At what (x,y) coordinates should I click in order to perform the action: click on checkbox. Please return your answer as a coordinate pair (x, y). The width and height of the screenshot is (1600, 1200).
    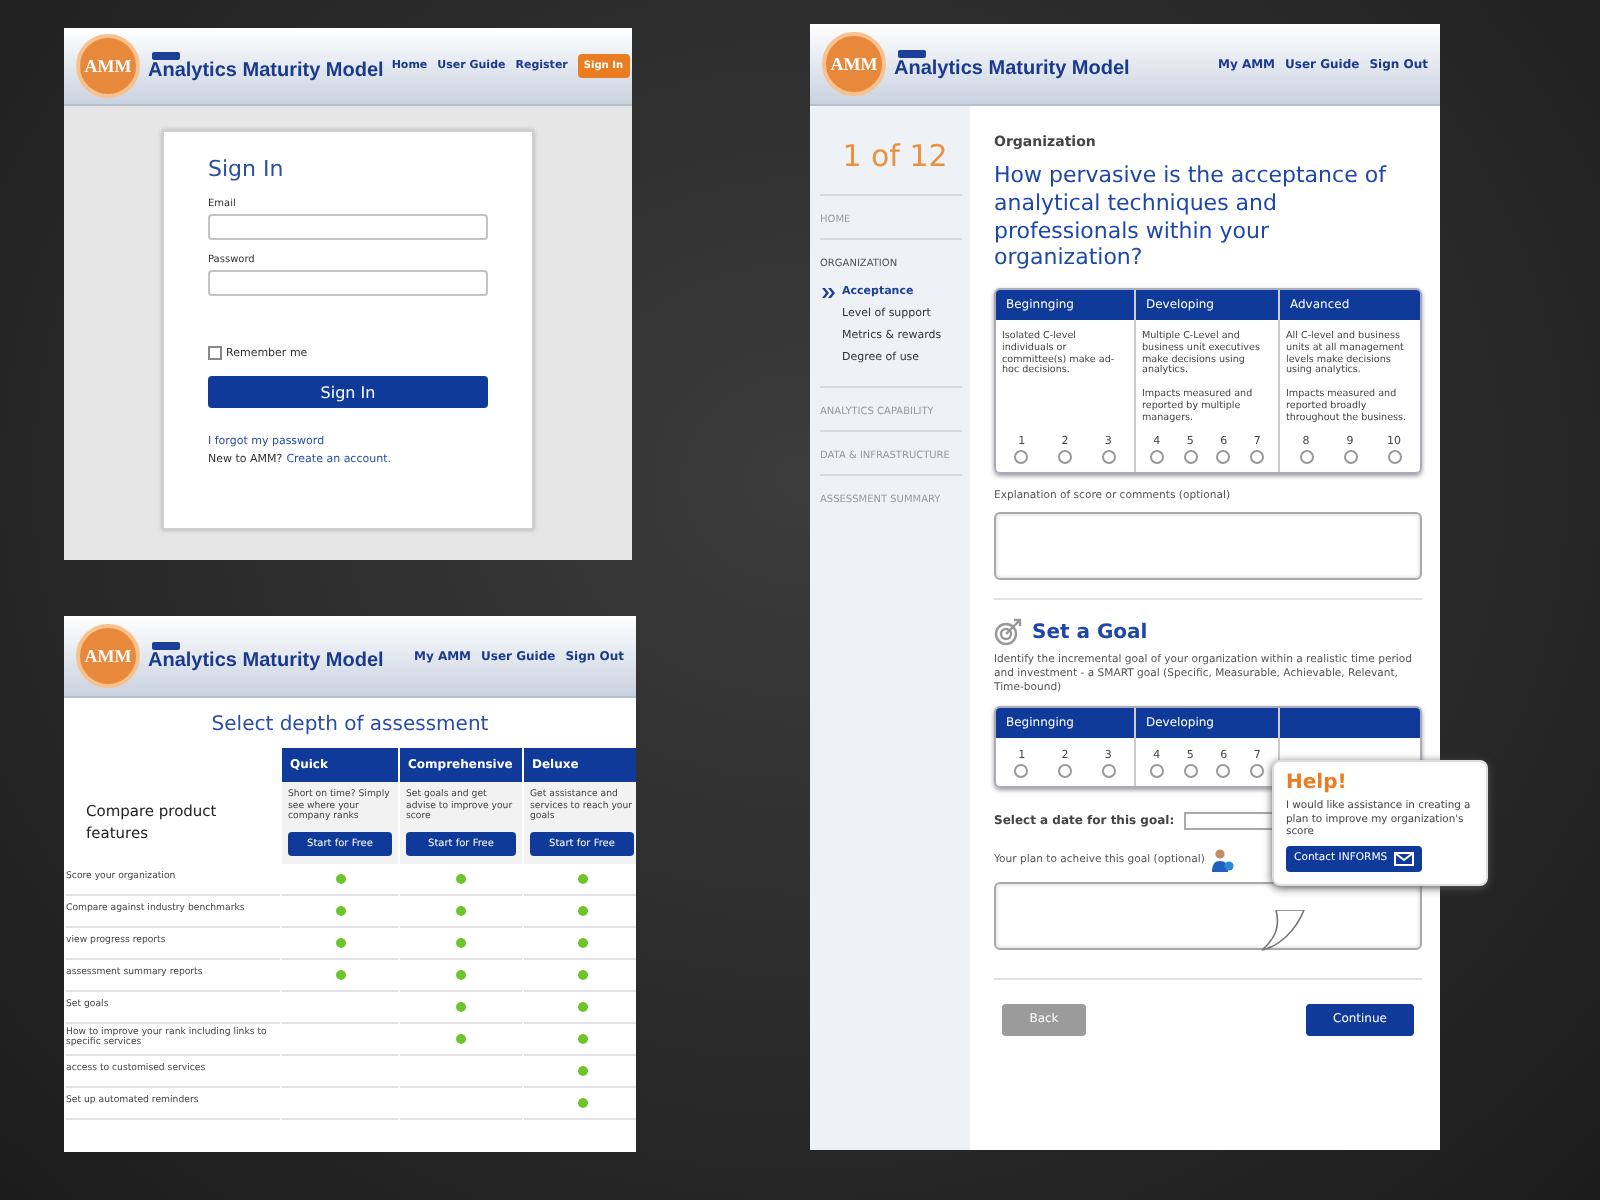
    Looking at the image, I should click on (215, 353).